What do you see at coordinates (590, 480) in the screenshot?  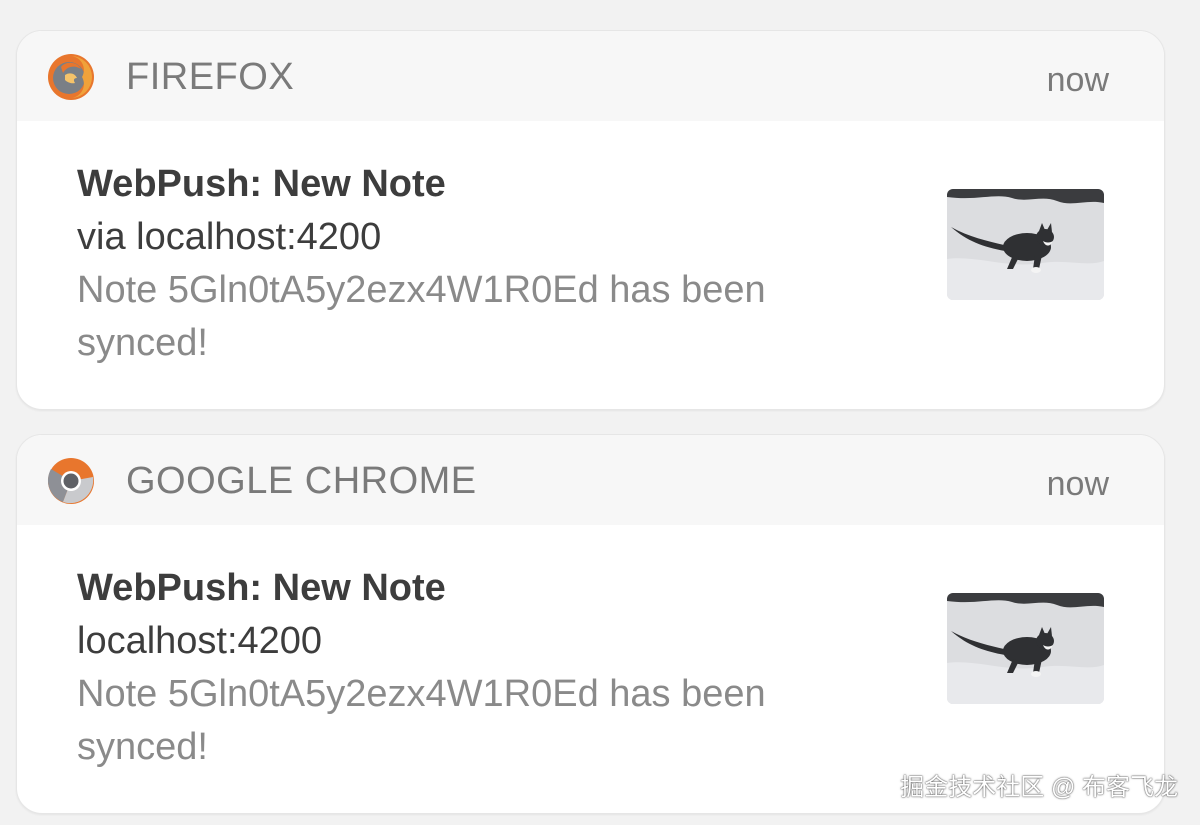 I see `notification-header: GOOGLE CHROME now` at bounding box center [590, 480].